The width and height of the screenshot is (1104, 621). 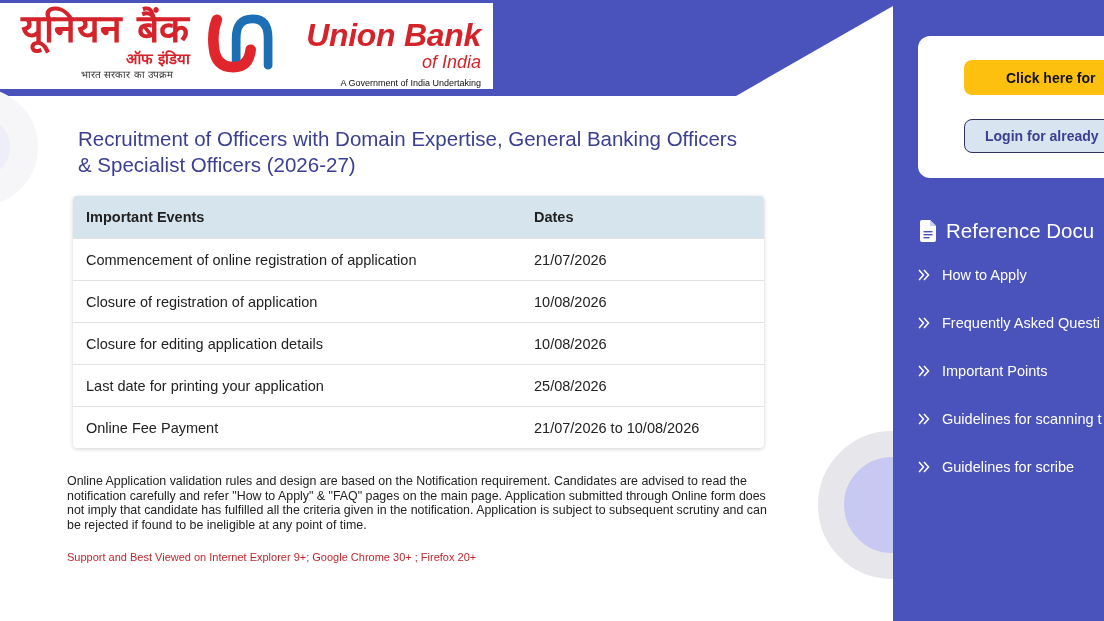 What do you see at coordinates (202, 301) in the screenshot?
I see `table-cell-text: Closure of registration of application` at bounding box center [202, 301].